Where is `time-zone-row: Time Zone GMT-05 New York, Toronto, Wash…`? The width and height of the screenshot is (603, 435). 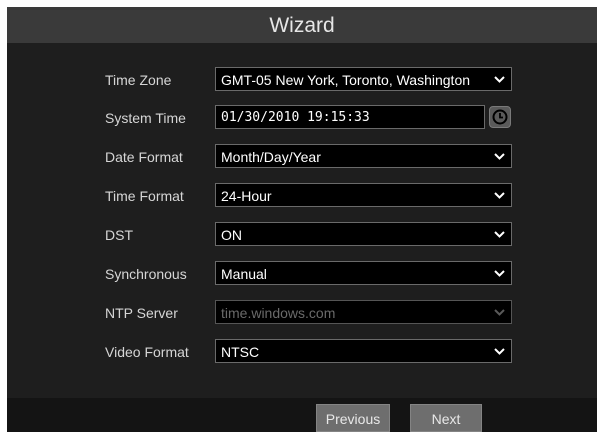
time-zone-row: Time Zone GMT-05 New York, Toronto, Wash… is located at coordinates (302, 80).